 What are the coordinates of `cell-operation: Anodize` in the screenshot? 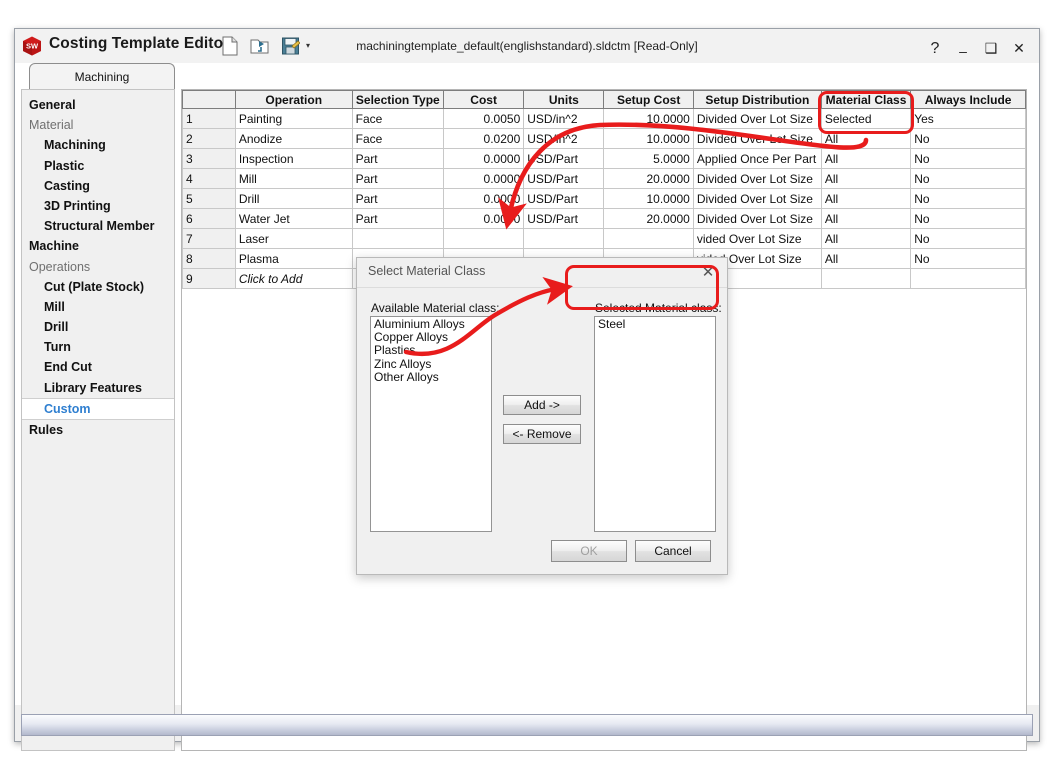 It's located at (293, 138).